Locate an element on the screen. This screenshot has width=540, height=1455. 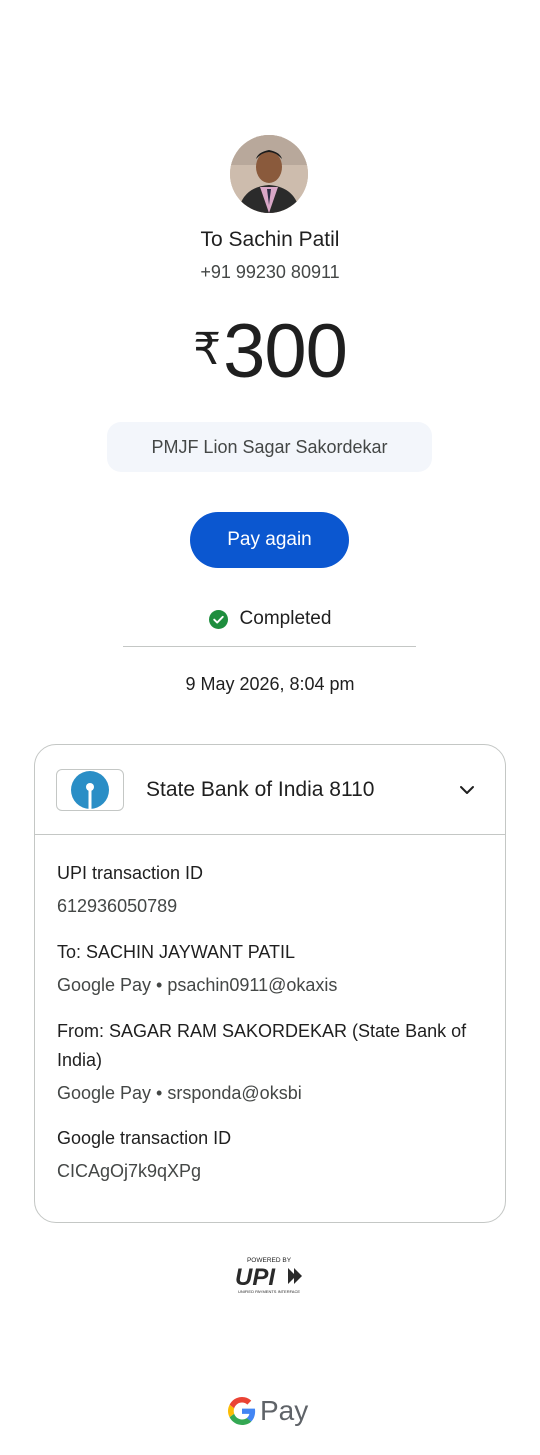
google-g-icon is located at coordinates (242, 1411).